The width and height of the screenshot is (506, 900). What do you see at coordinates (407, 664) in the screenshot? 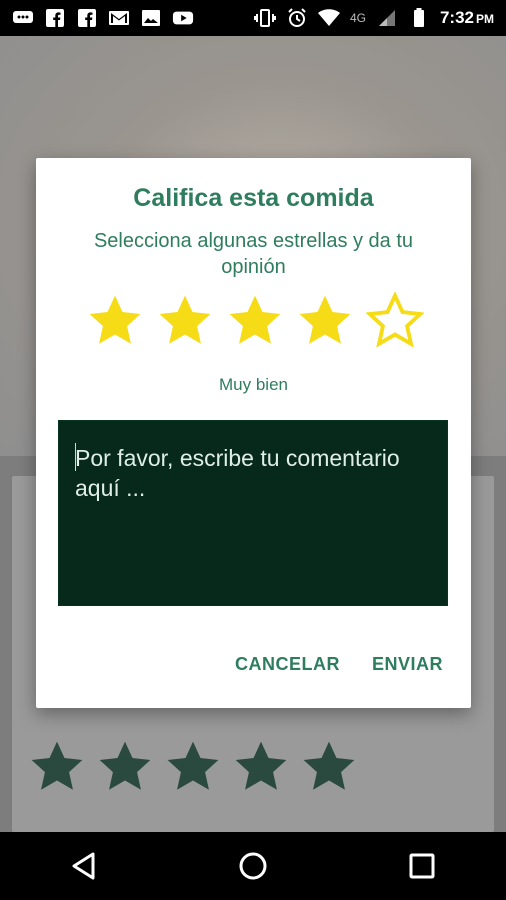
I see `submit-button: ENVIAR` at bounding box center [407, 664].